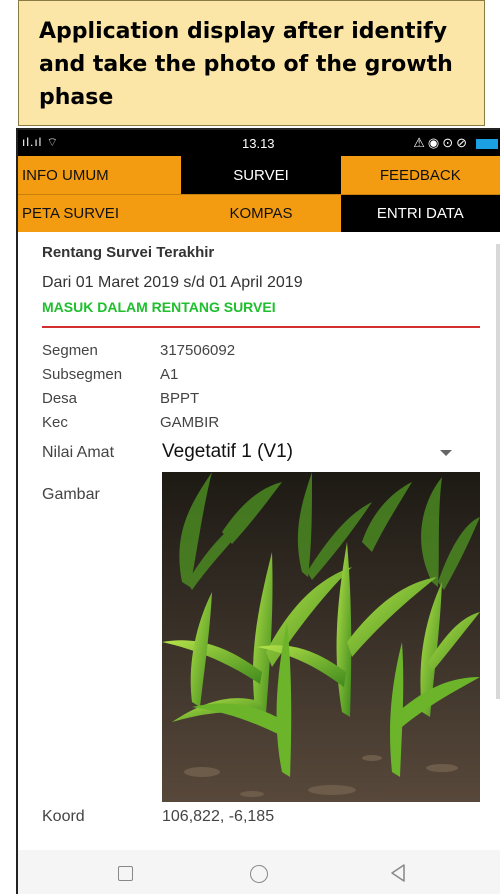  I want to click on status-bar: ıl.ıl ⌔ 13.13 ⚠◉⊙⊘, so click(259, 143).